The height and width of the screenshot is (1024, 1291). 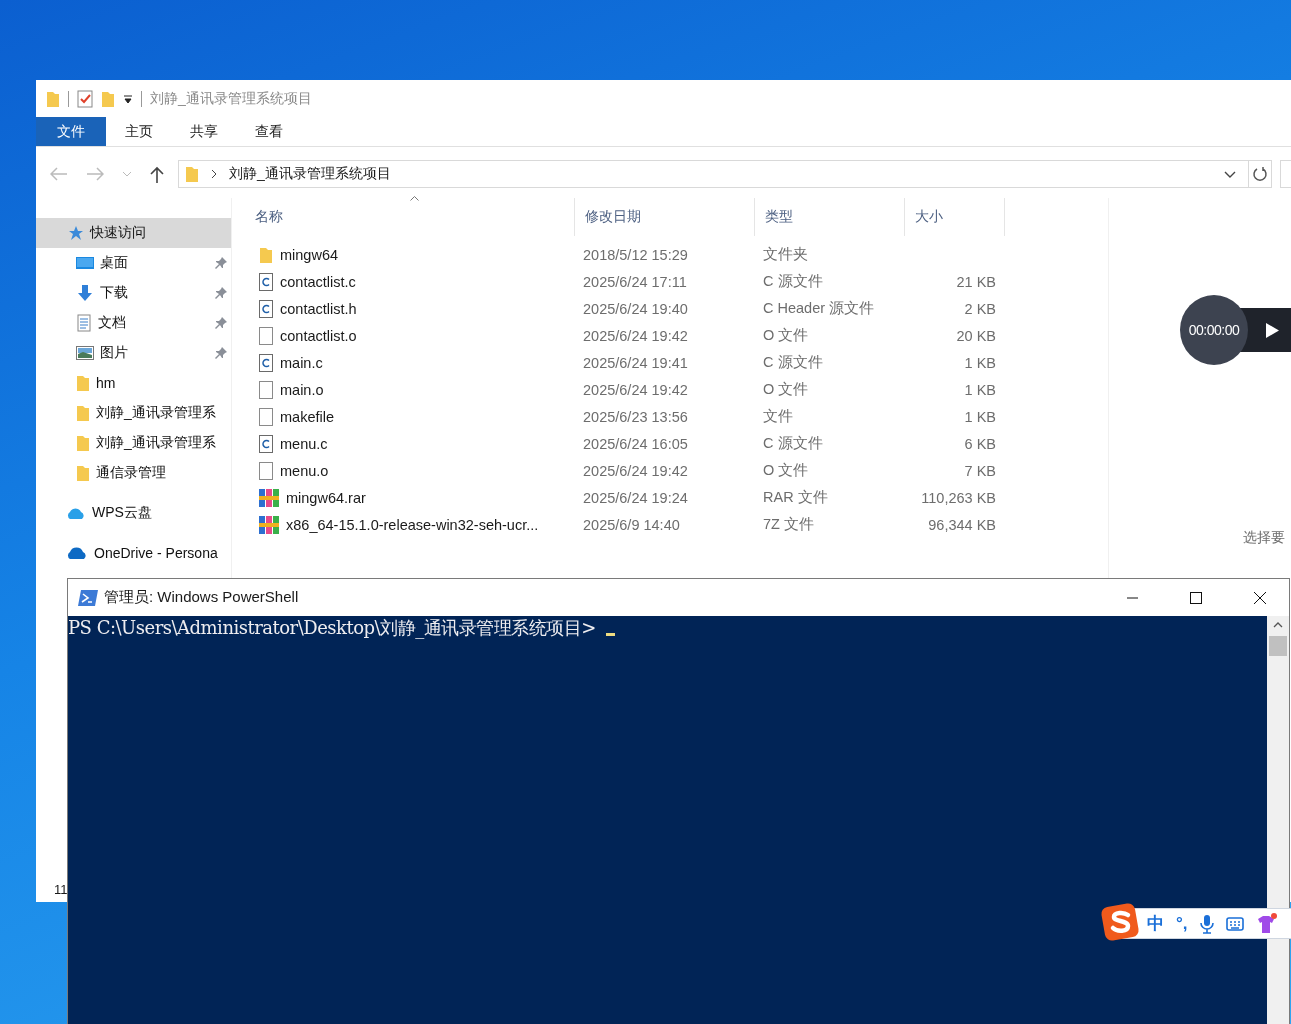 What do you see at coordinates (77, 553) in the screenshot?
I see `cloud-icon` at bounding box center [77, 553].